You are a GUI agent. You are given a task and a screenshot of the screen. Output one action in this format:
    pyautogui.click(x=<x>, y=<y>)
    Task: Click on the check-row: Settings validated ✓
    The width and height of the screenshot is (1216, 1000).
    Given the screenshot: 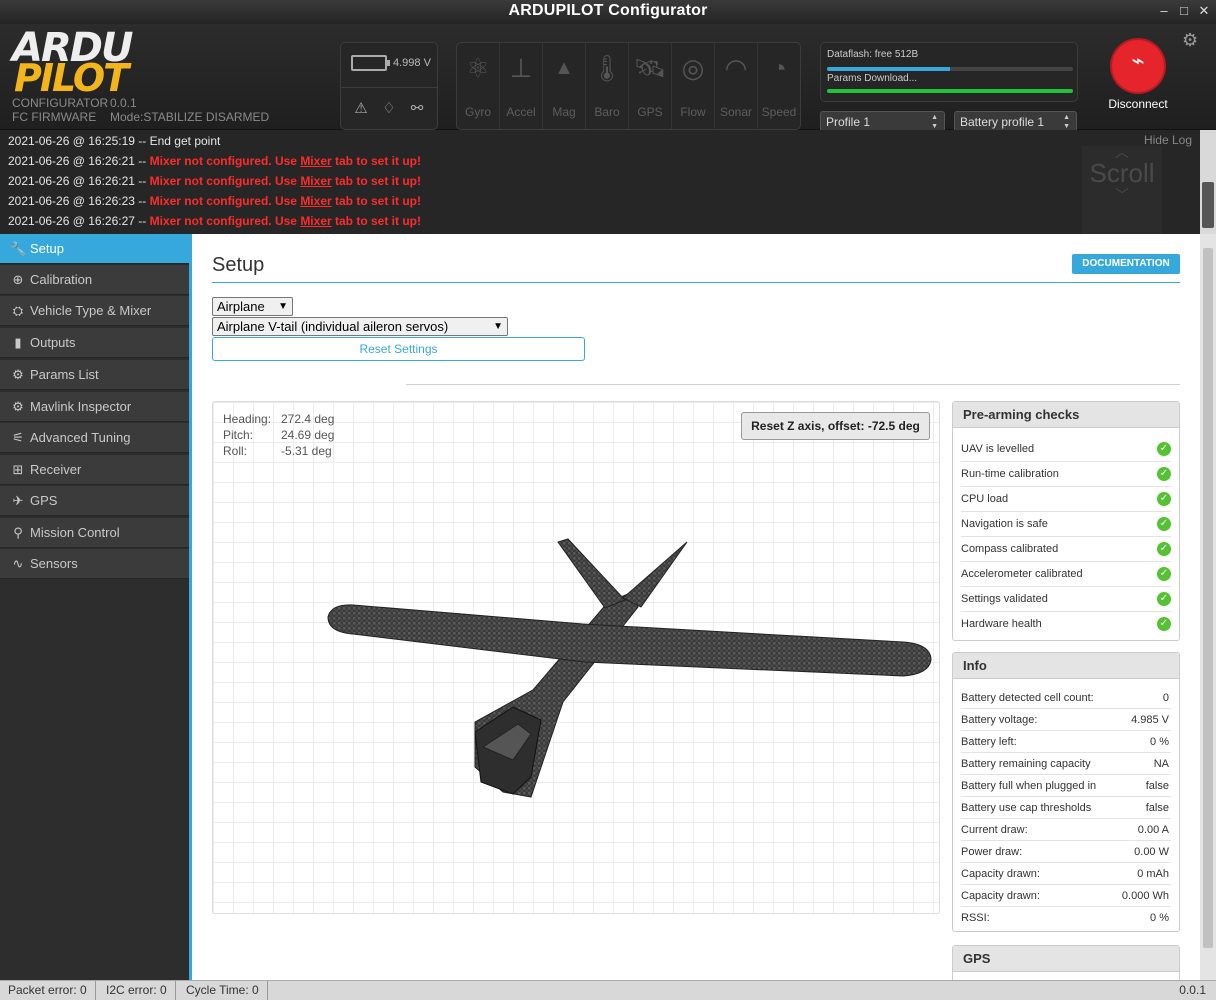 What is the action you would take?
    pyautogui.click(x=1066, y=599)
    